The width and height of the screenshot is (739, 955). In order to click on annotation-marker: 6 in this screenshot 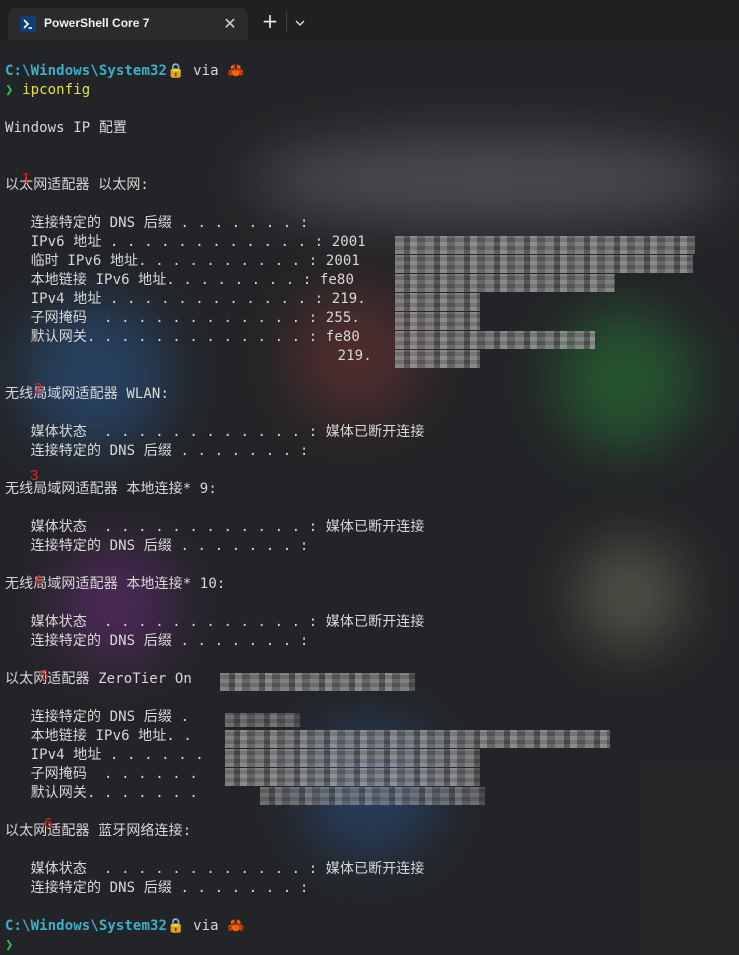, I will do `click(48, 823)`.